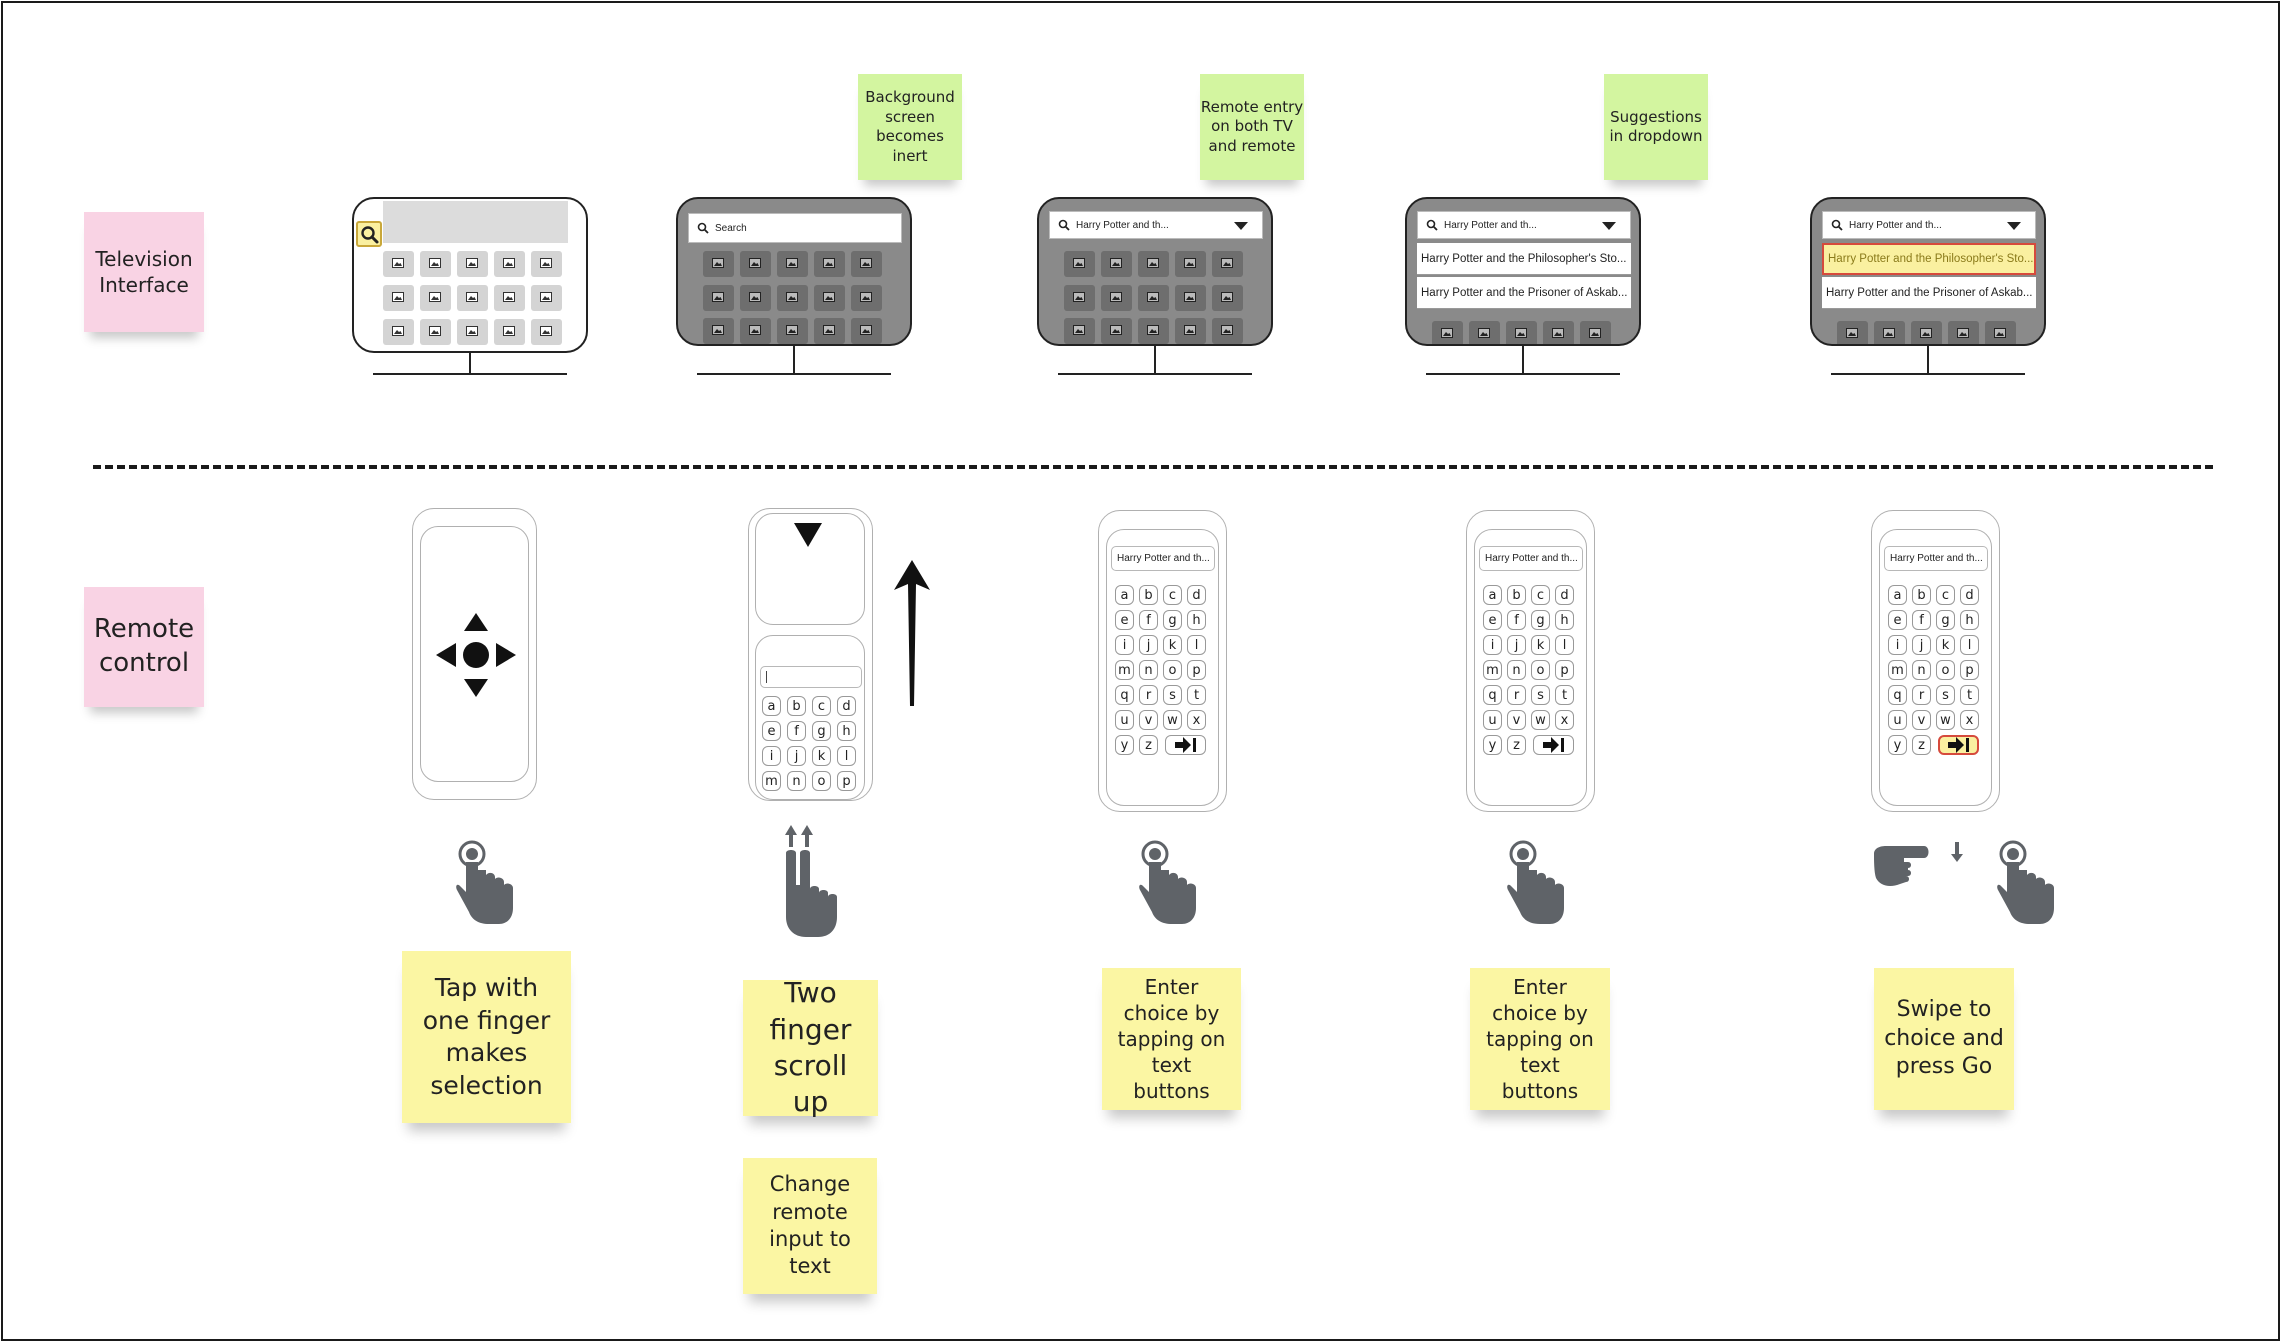 The image size is (2282, 1344). I want to click on search-icon, so click(369, 234).